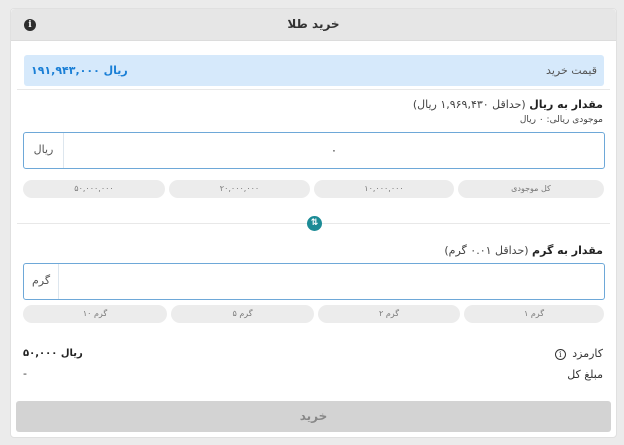 The height and width of the screenshot is (445, 624). What do you see at coordinates (561, 120) in the screenshot?
I see `rial-balance: موجودی ریالی: ۰ ریال` at bounding box center [561, 120].